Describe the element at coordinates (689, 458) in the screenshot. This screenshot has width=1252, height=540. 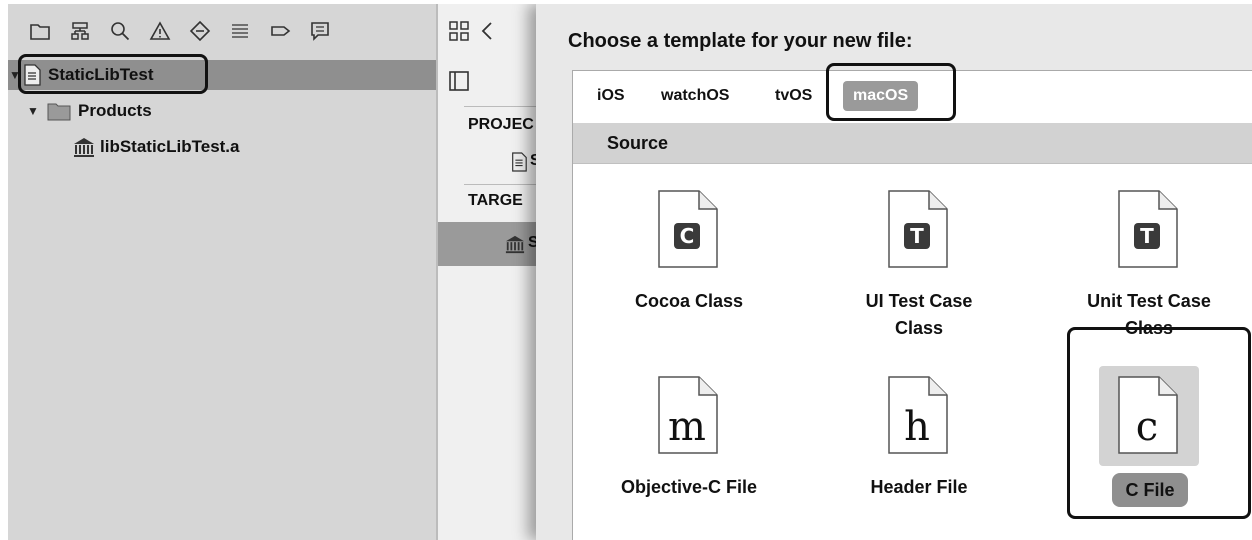
I see `template-objective-c-file: m Objective-C File` at that location.